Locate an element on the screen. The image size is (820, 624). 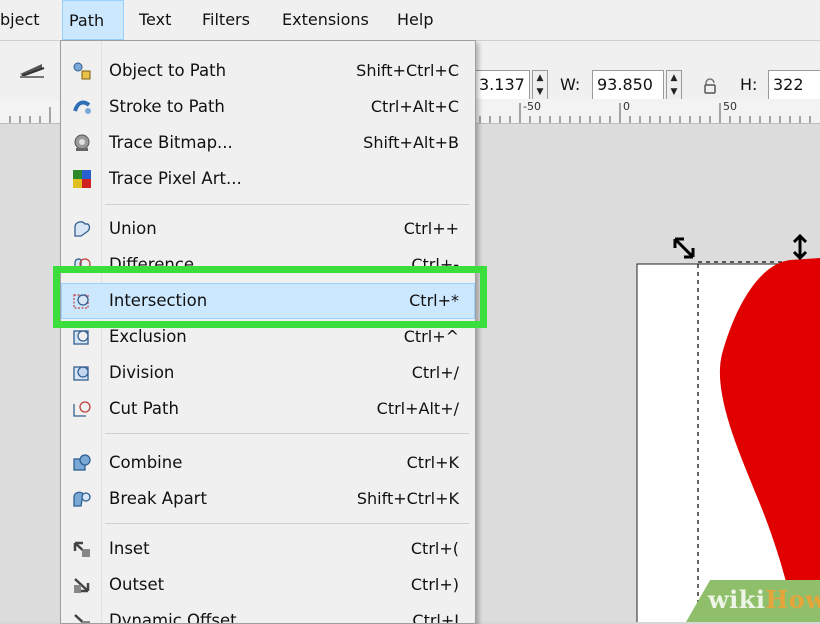
h-label: H: is located at coordinates (749, 84).